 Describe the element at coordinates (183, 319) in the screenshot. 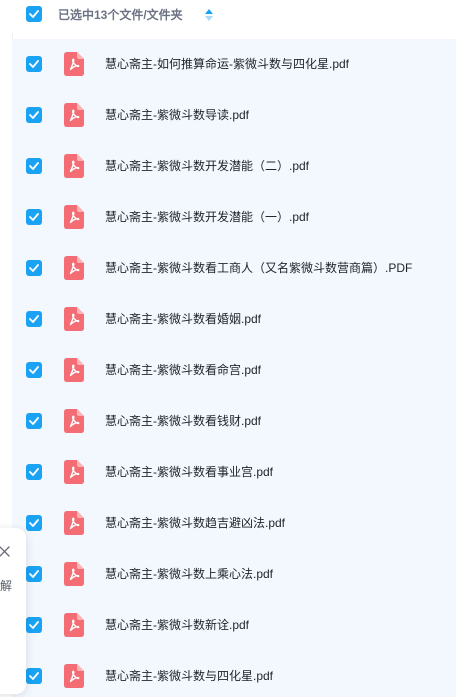

I see `file-name: 慧心斋主-紫微斗数看婚姻.pdf` at that location.